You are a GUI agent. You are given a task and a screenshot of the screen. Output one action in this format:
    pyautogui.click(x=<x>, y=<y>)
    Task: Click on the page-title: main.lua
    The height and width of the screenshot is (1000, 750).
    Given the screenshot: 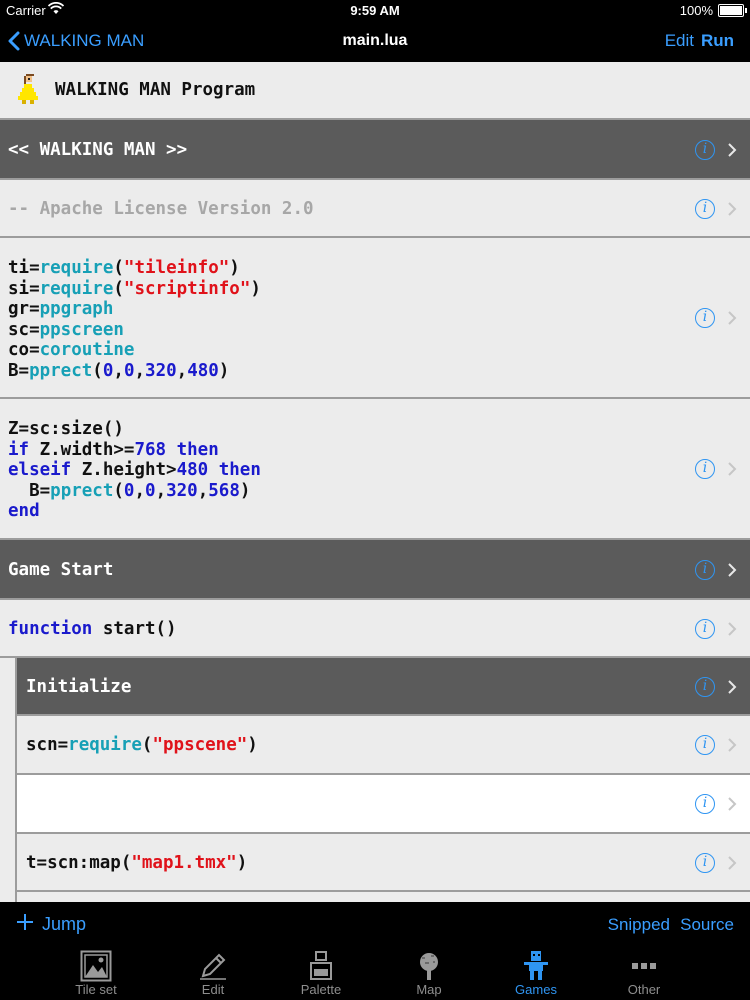 What is the action you would take?
    pyautogui.click(x=375, y=40)
    